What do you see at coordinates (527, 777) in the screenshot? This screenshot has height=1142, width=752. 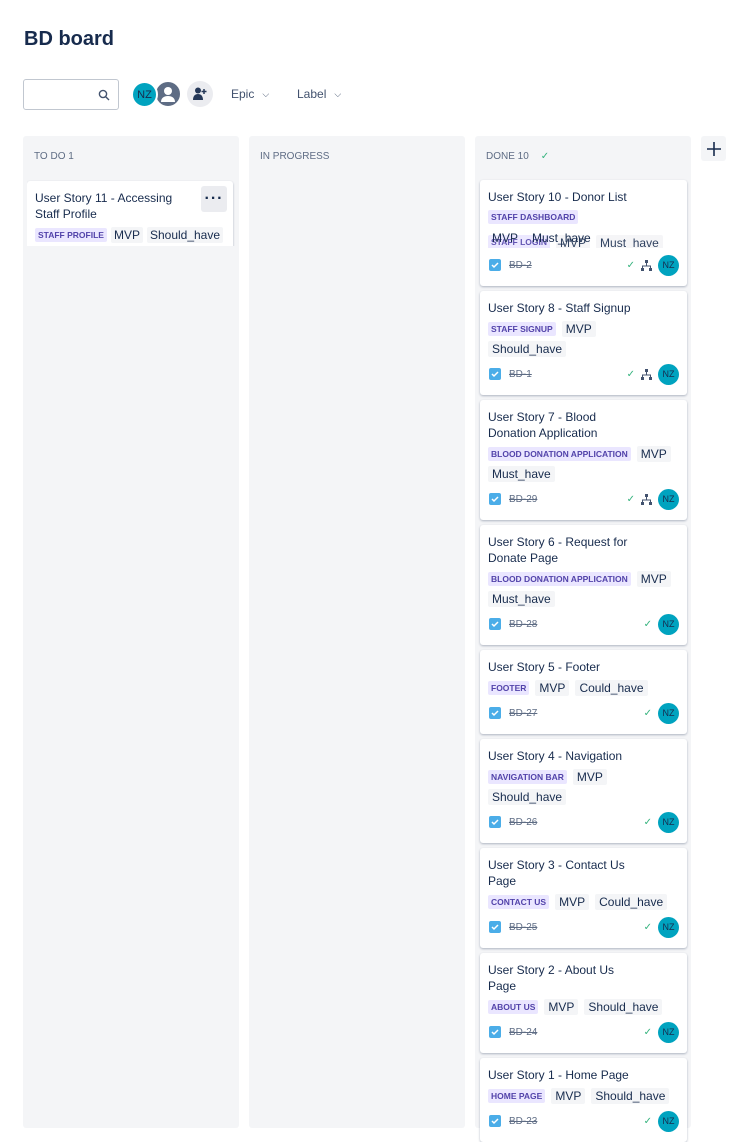 I see `epic-tag: NAVIGATION BAR` at bounding box center [527, 777].